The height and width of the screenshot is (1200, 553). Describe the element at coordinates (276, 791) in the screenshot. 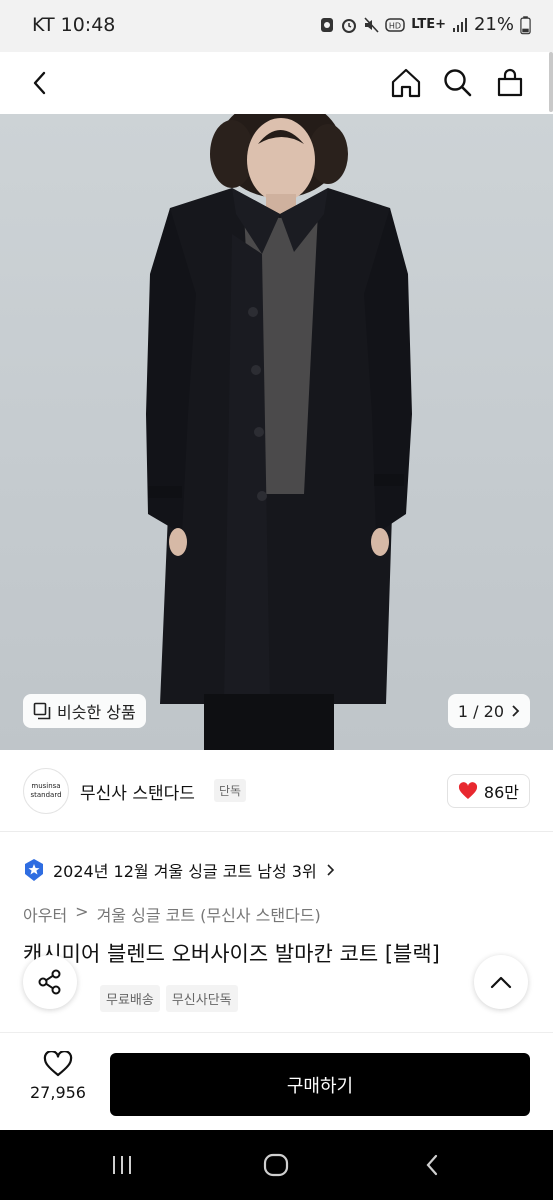

I see `brand-row: musinsa standard 무신사 스탠다드 단독 86만` at that location.